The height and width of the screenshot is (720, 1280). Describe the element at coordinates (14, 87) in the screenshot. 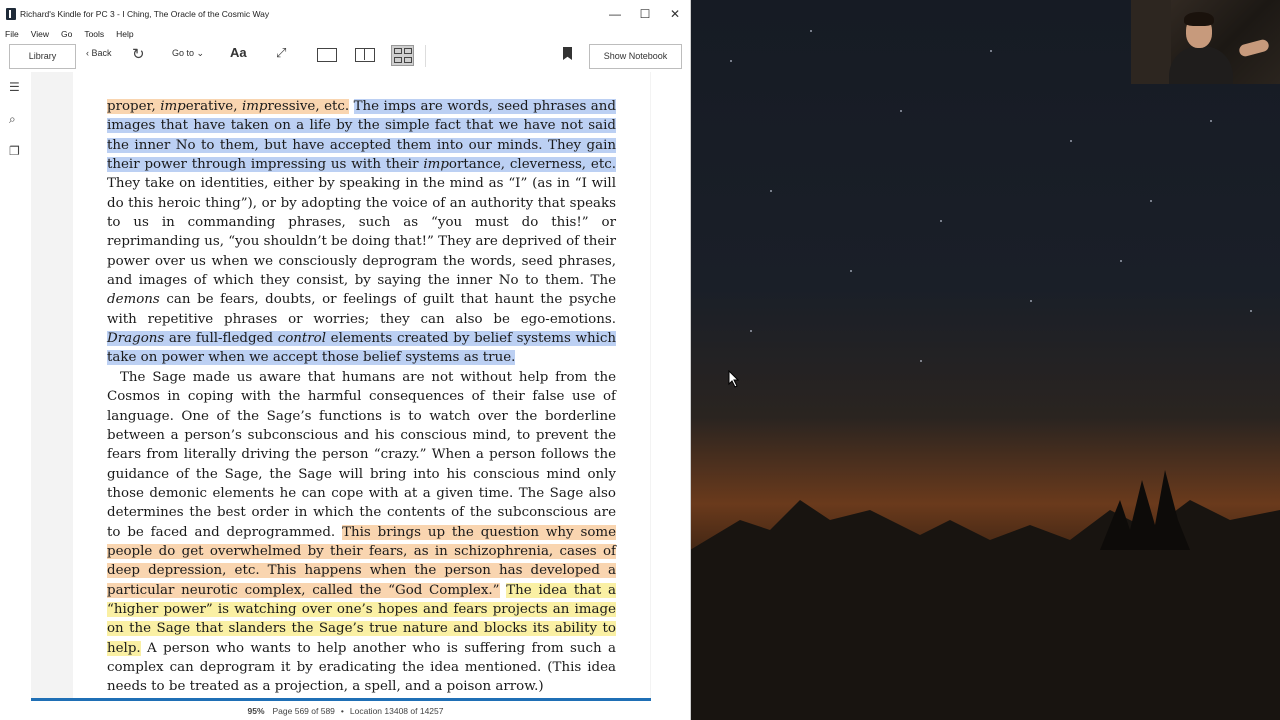

I see `toc-icon: ☰` at that location.